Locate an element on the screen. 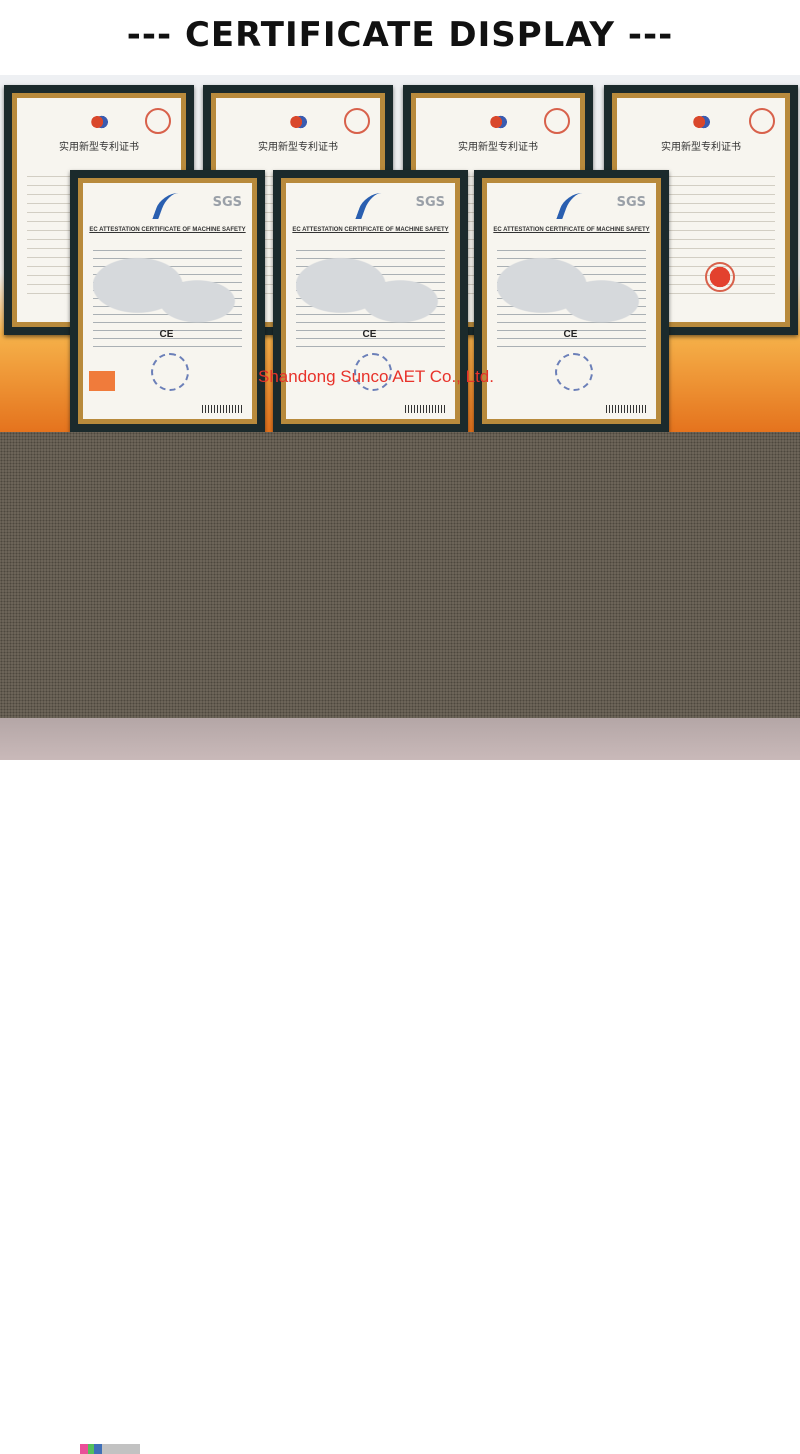 This screenshot has height=1454, width=800. orange-label is located at coordinates (102, 381).